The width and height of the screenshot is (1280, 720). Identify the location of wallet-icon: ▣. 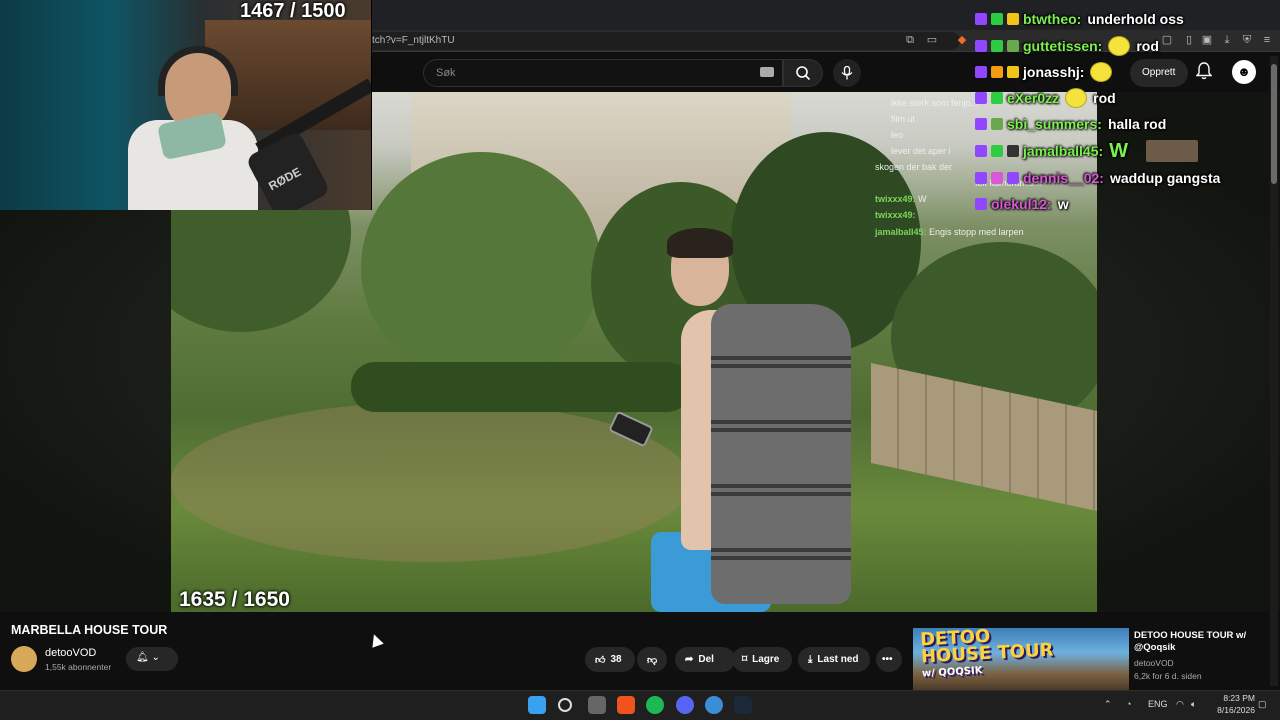
(1207, 40).